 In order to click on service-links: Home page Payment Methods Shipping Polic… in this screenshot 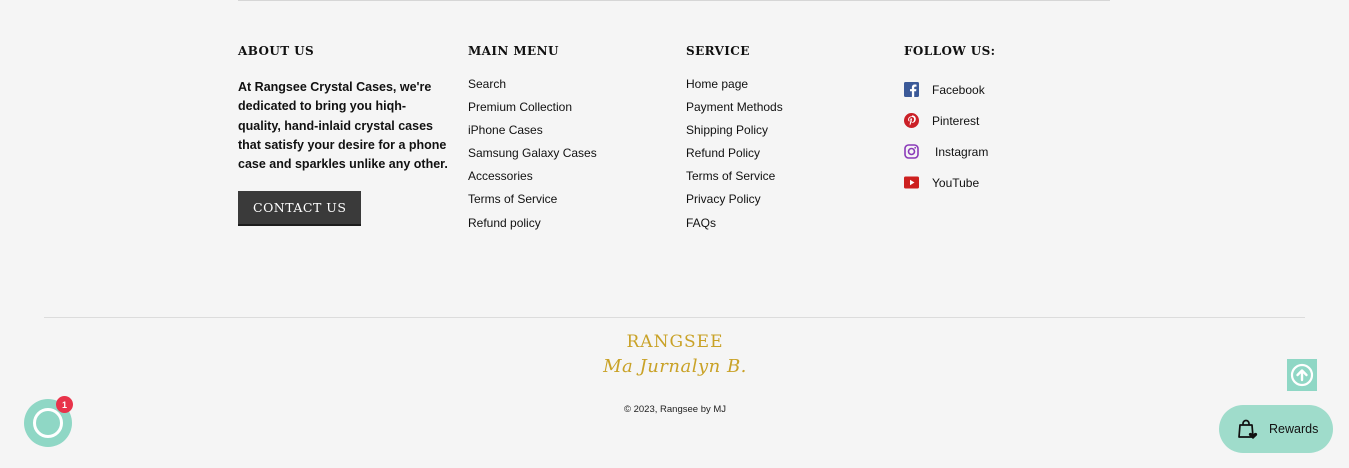, I will do `click(786, 154)`.